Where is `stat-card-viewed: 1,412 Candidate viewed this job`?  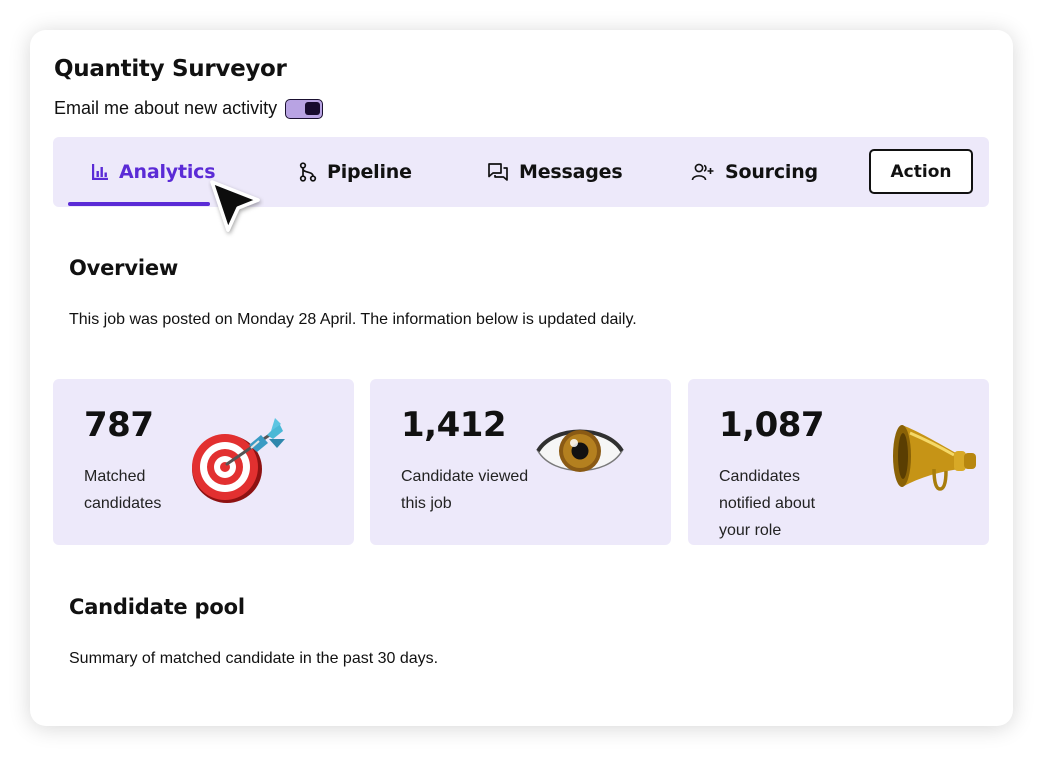
stat-card-viewed: 1,412 Candidate viewed this job is located at coordinates (520, 462).